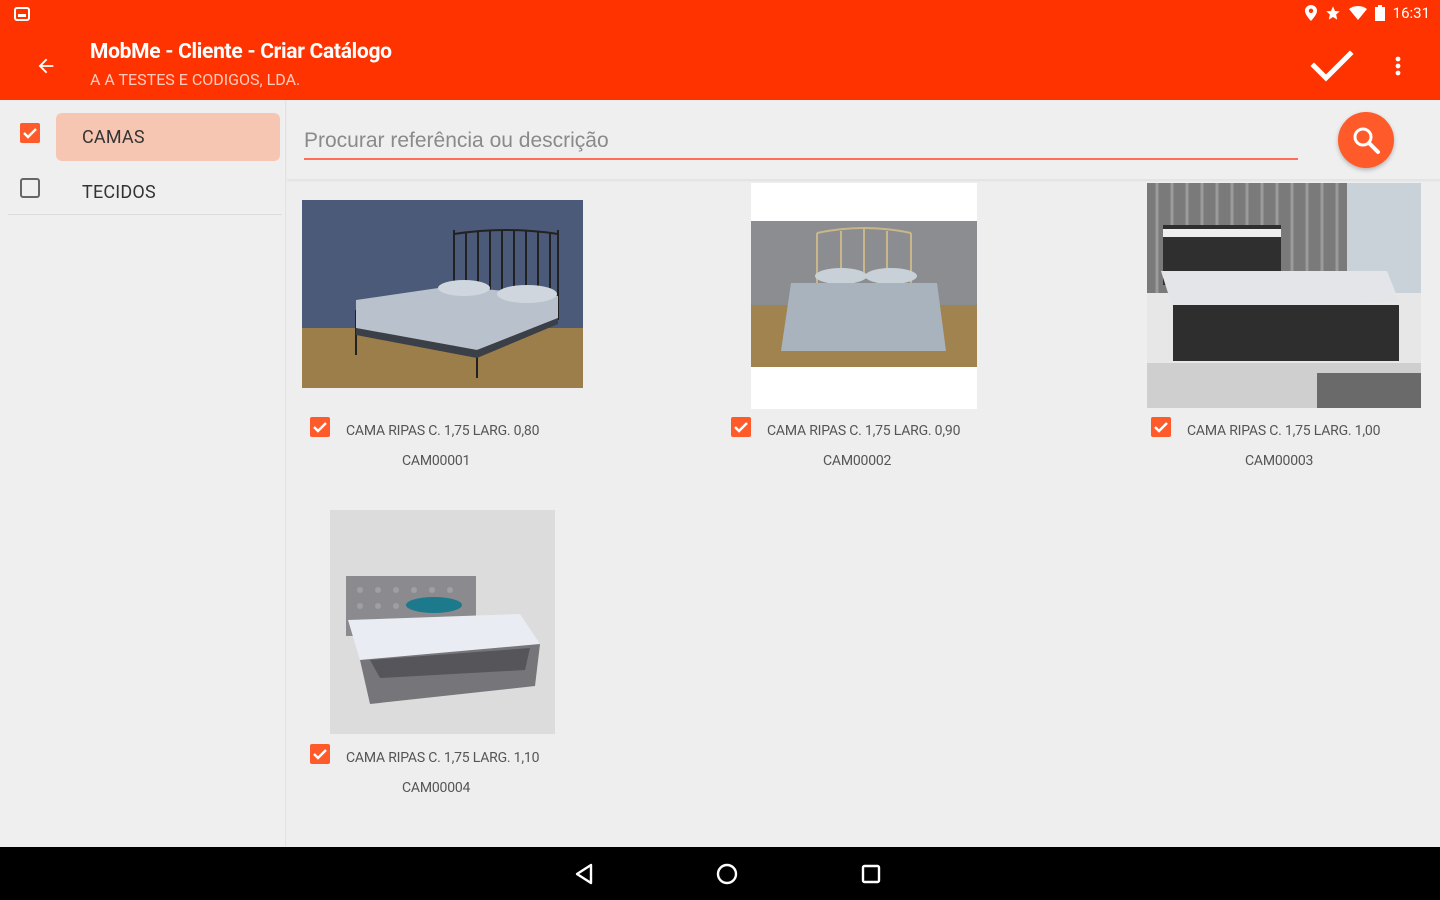  I want to click on category-checkbox-tecidos, so click(30, 187).